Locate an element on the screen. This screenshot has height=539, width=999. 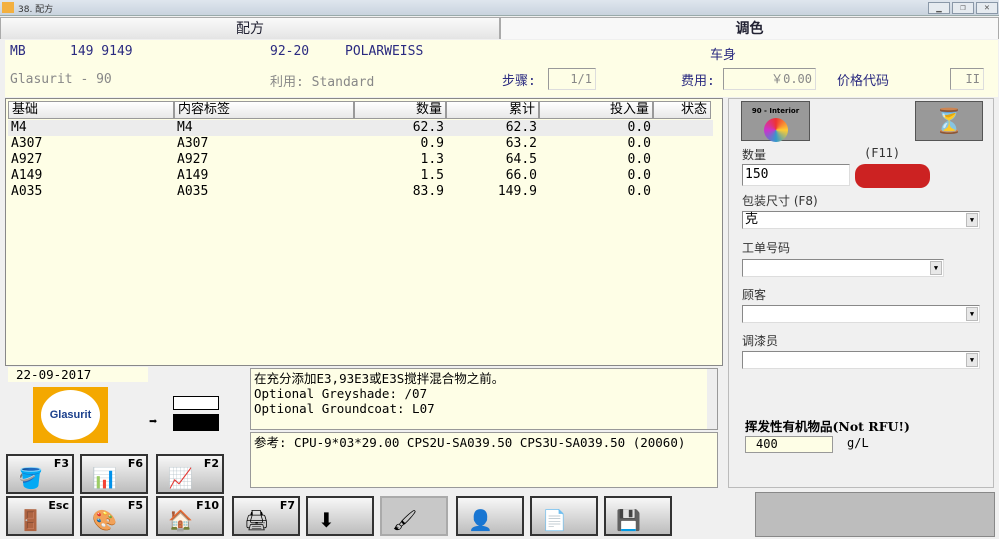
save-button: 💾 is located at coordinates (638, 516).